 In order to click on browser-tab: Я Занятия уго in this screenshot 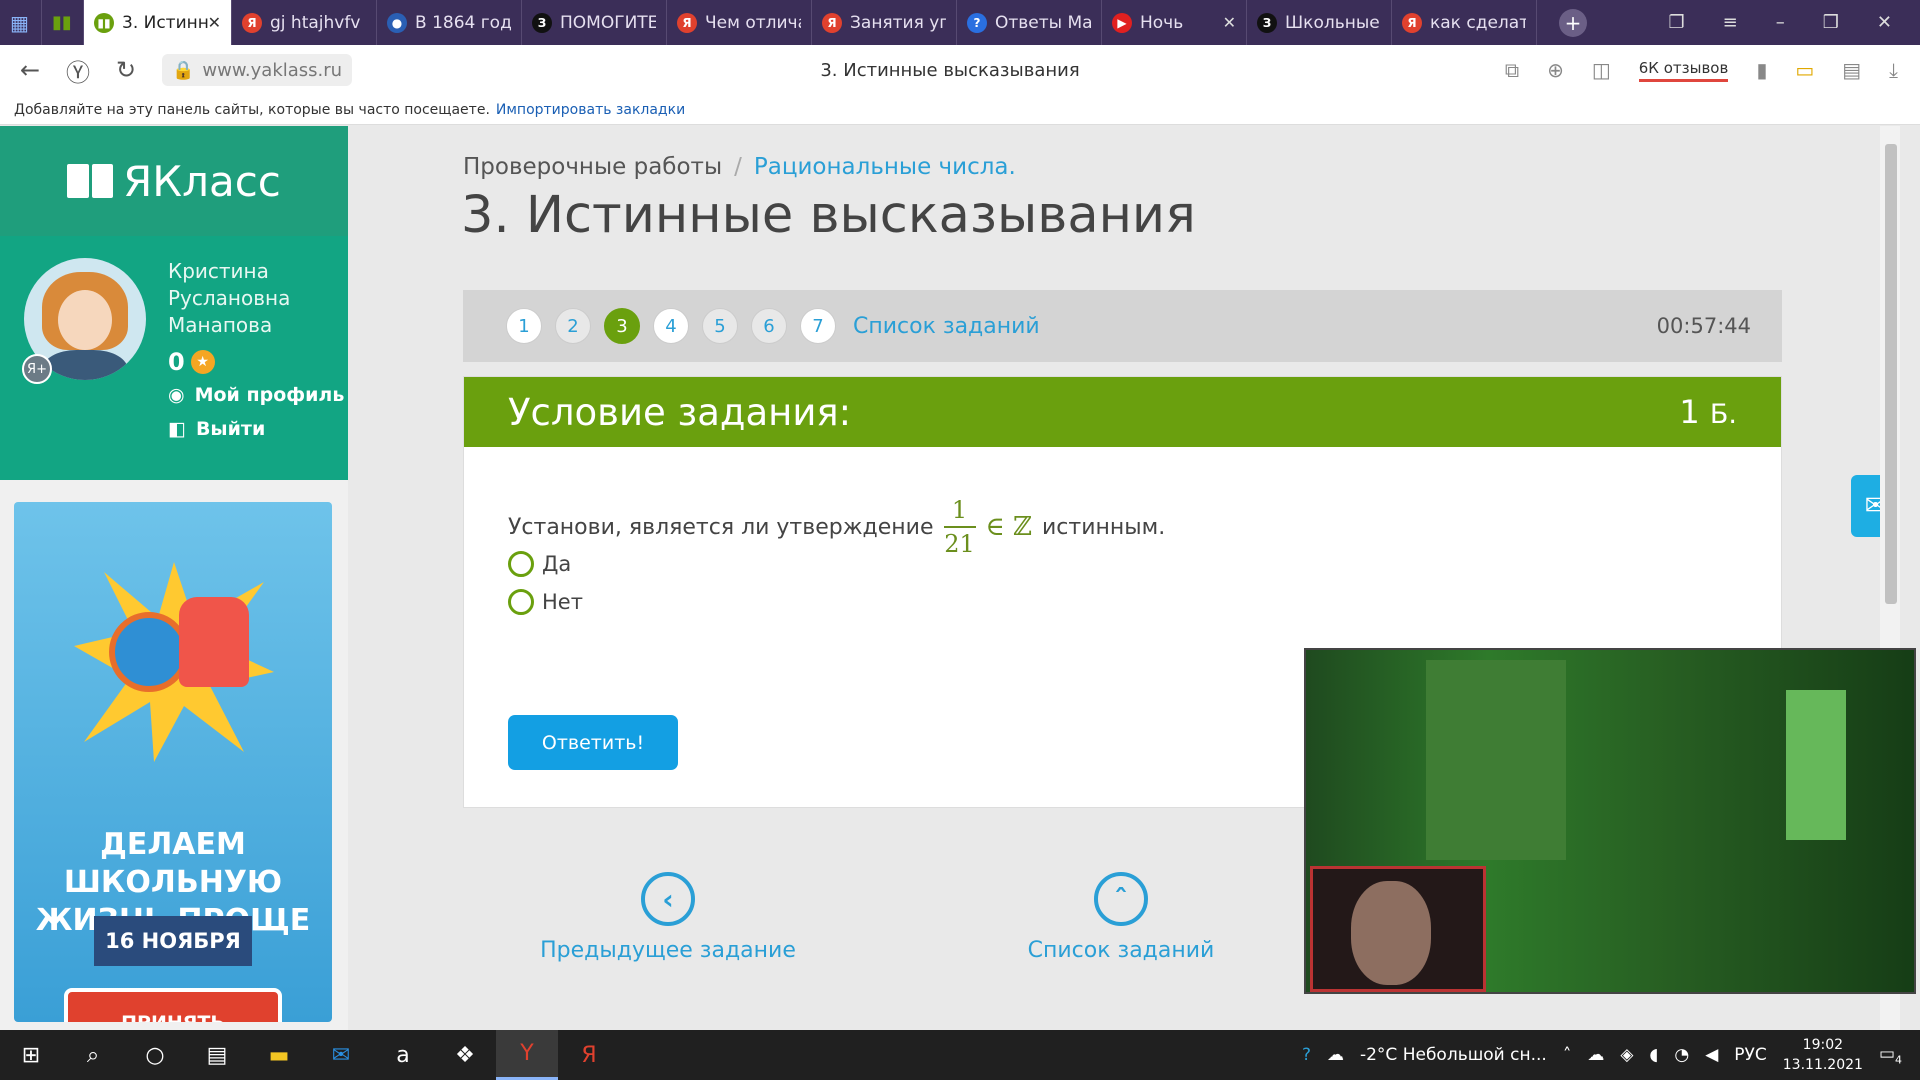, I will do `click(884, 22)`.